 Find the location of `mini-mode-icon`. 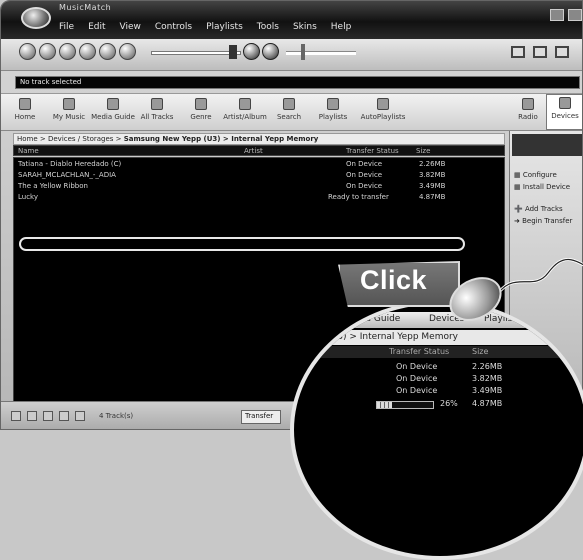

mini-mode-icon is located at coordinates (518, 52).